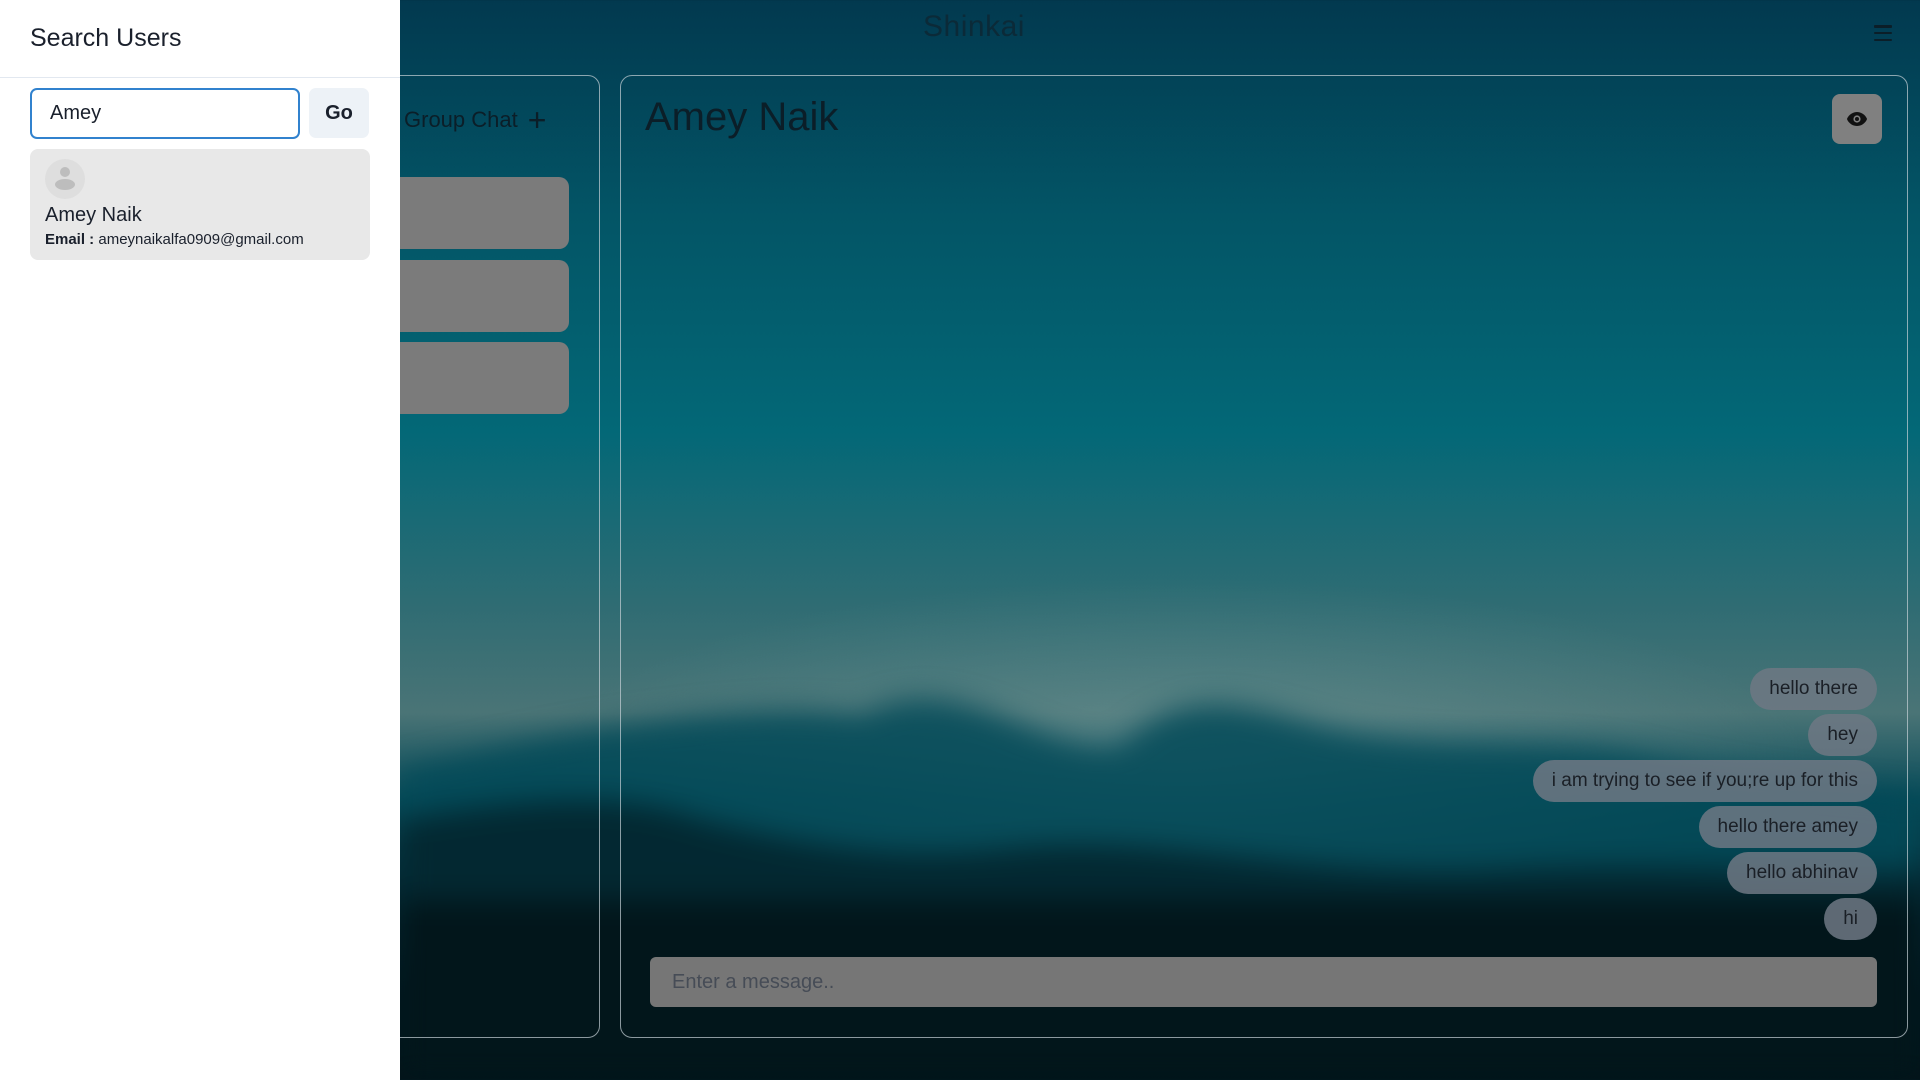 Image resolution: width=1920 pixels, height=1080 pixels. I want to click on search-row: Go, so click(199, 113).